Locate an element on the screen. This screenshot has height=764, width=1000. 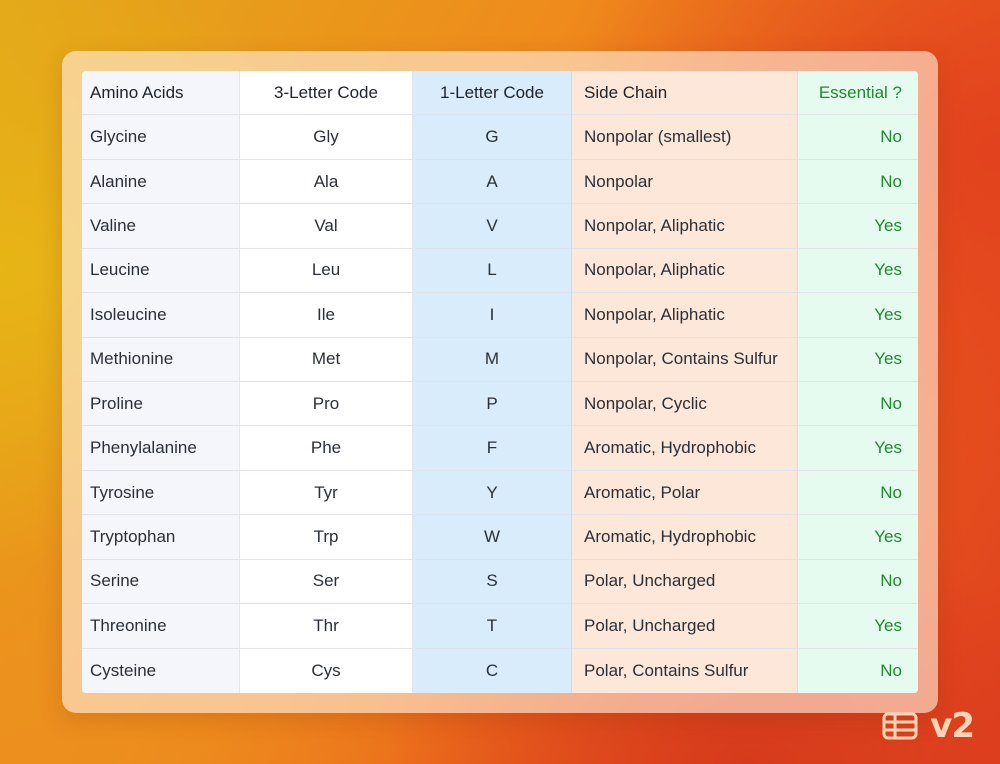
cell-amino-acid: Alanine is located at coordinates (161, 182).